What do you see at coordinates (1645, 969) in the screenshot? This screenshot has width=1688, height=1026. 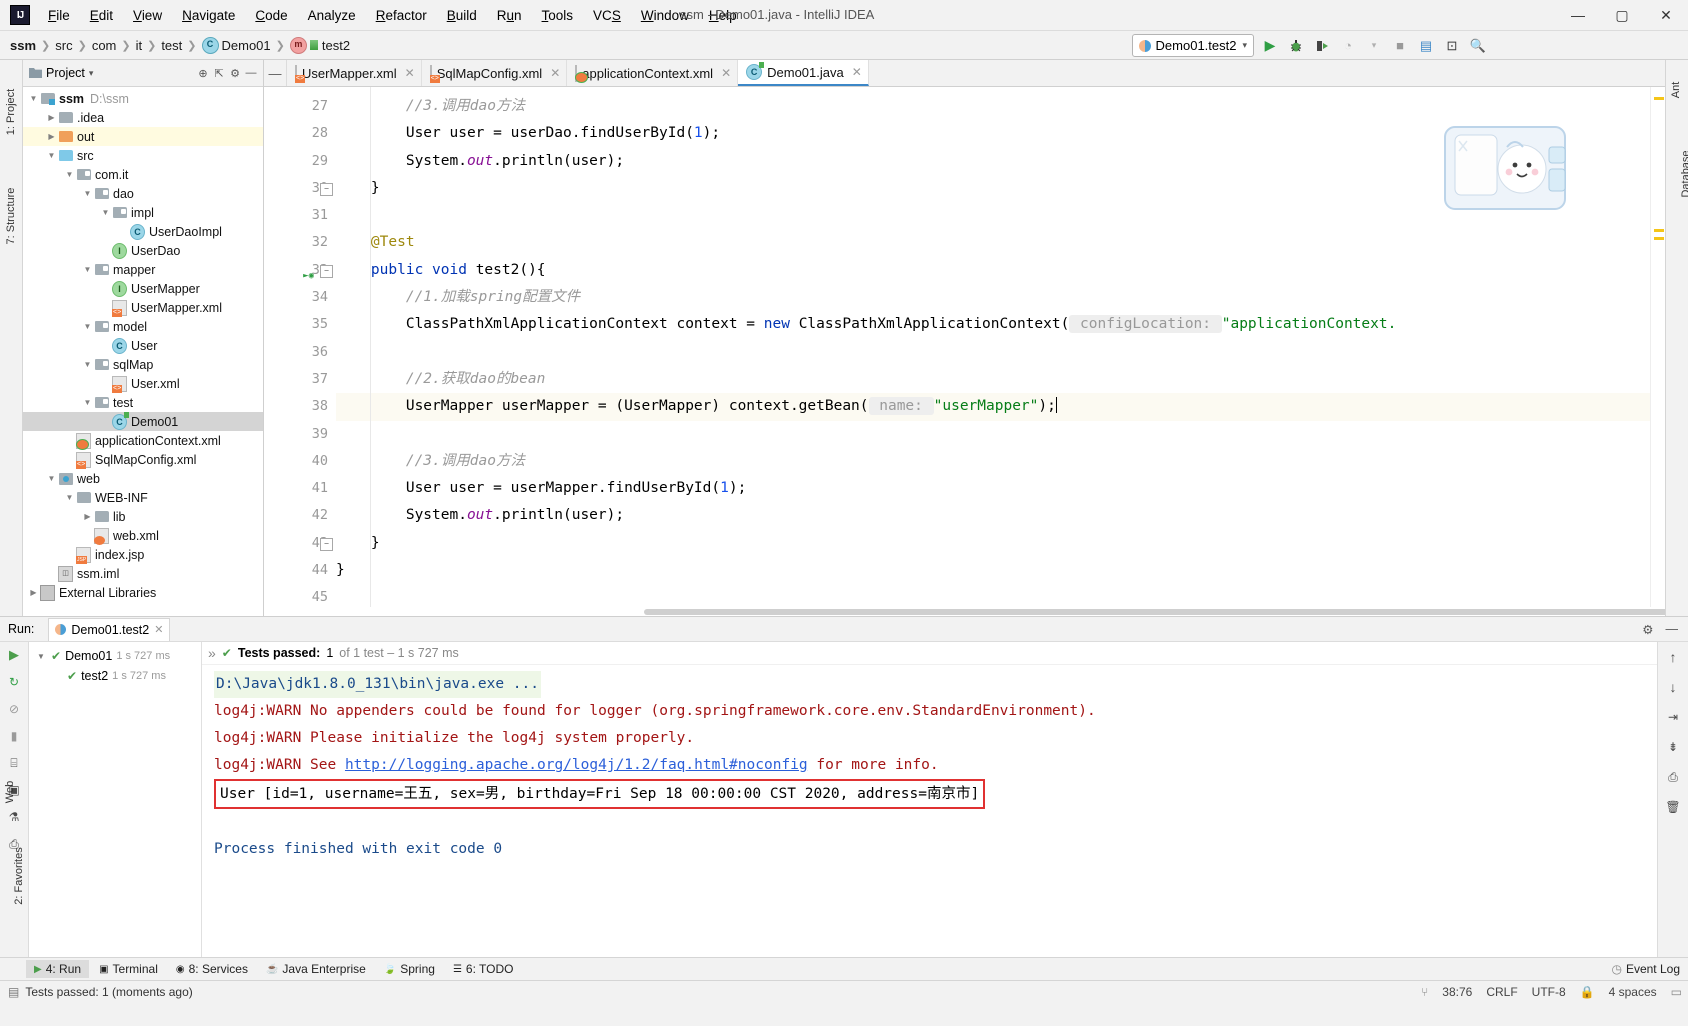 I see `event-log-button: ◷ Event Log` at bounding box center [1645, 969].